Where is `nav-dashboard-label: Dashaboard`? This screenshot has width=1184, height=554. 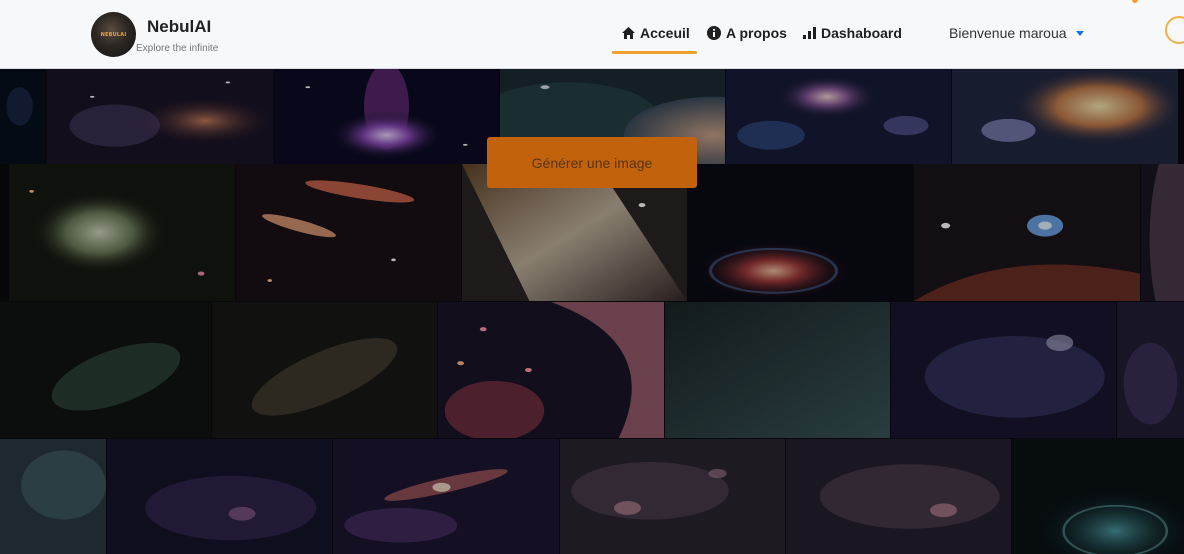
nav-dashboard-label: Dashaboard is located at coordinates (861, 33).